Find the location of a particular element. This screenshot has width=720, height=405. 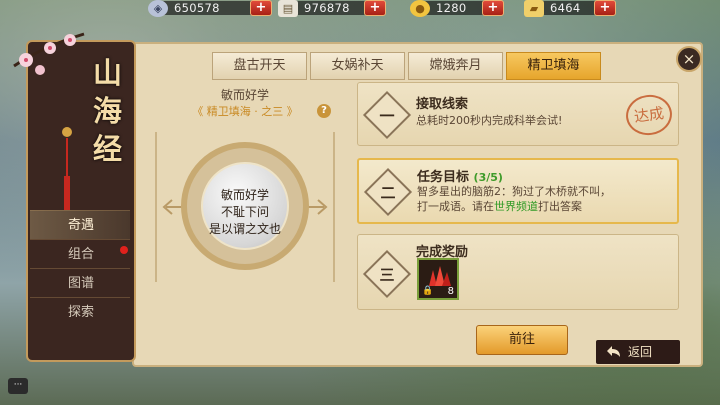

title-char: 海 is located at coordinates (108, 111).